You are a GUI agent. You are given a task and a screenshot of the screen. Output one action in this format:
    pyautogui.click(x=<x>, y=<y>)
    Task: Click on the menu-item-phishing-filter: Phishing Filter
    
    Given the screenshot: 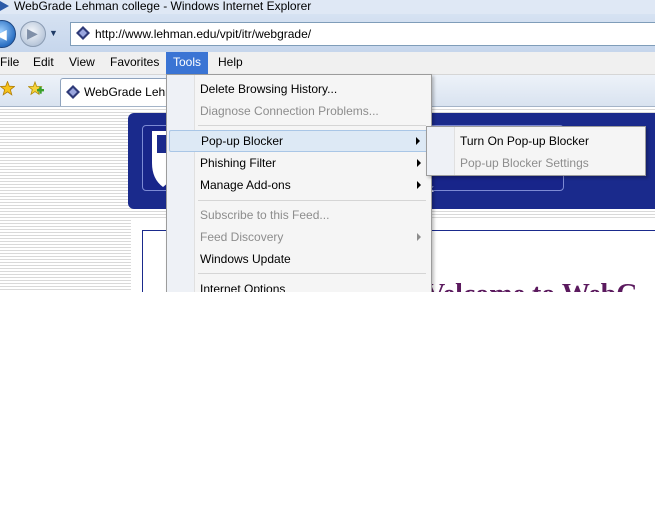 What is the action you would take?
    pyautogui.click(x=299, y=163)
    